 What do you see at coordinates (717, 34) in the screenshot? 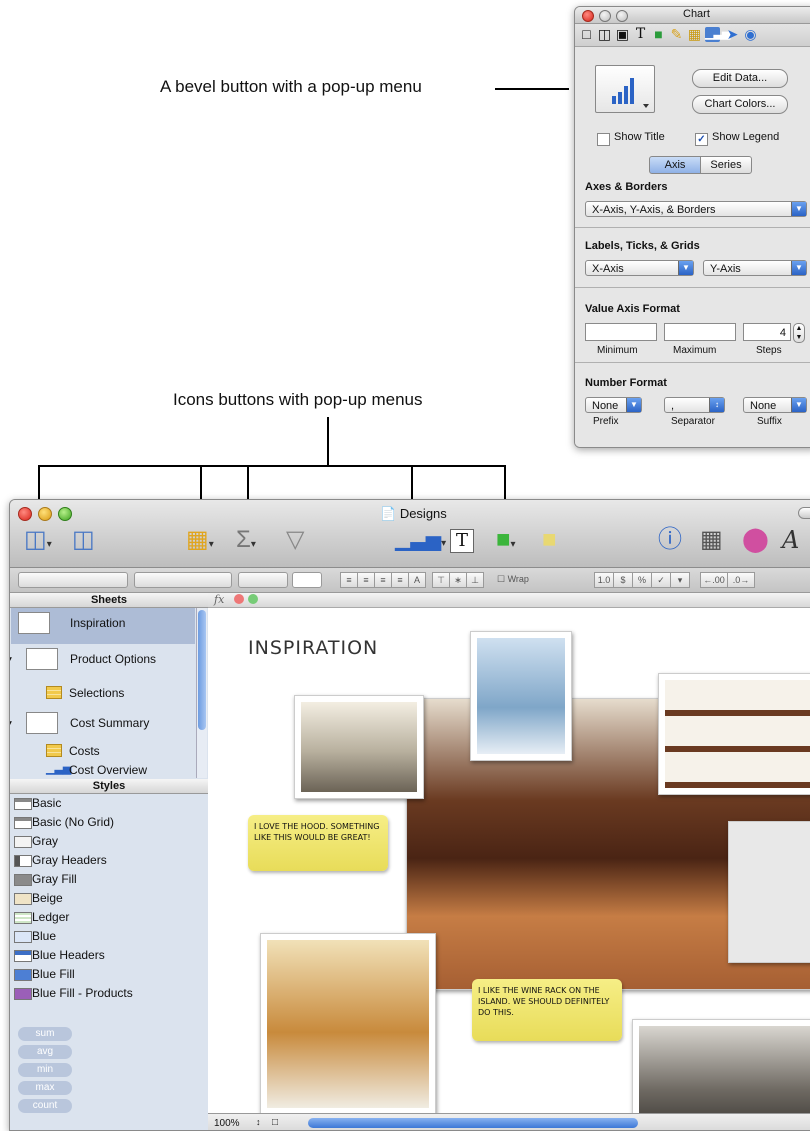
I see `chart-icon: ▁▃▅` at bounding box center [717, 34].